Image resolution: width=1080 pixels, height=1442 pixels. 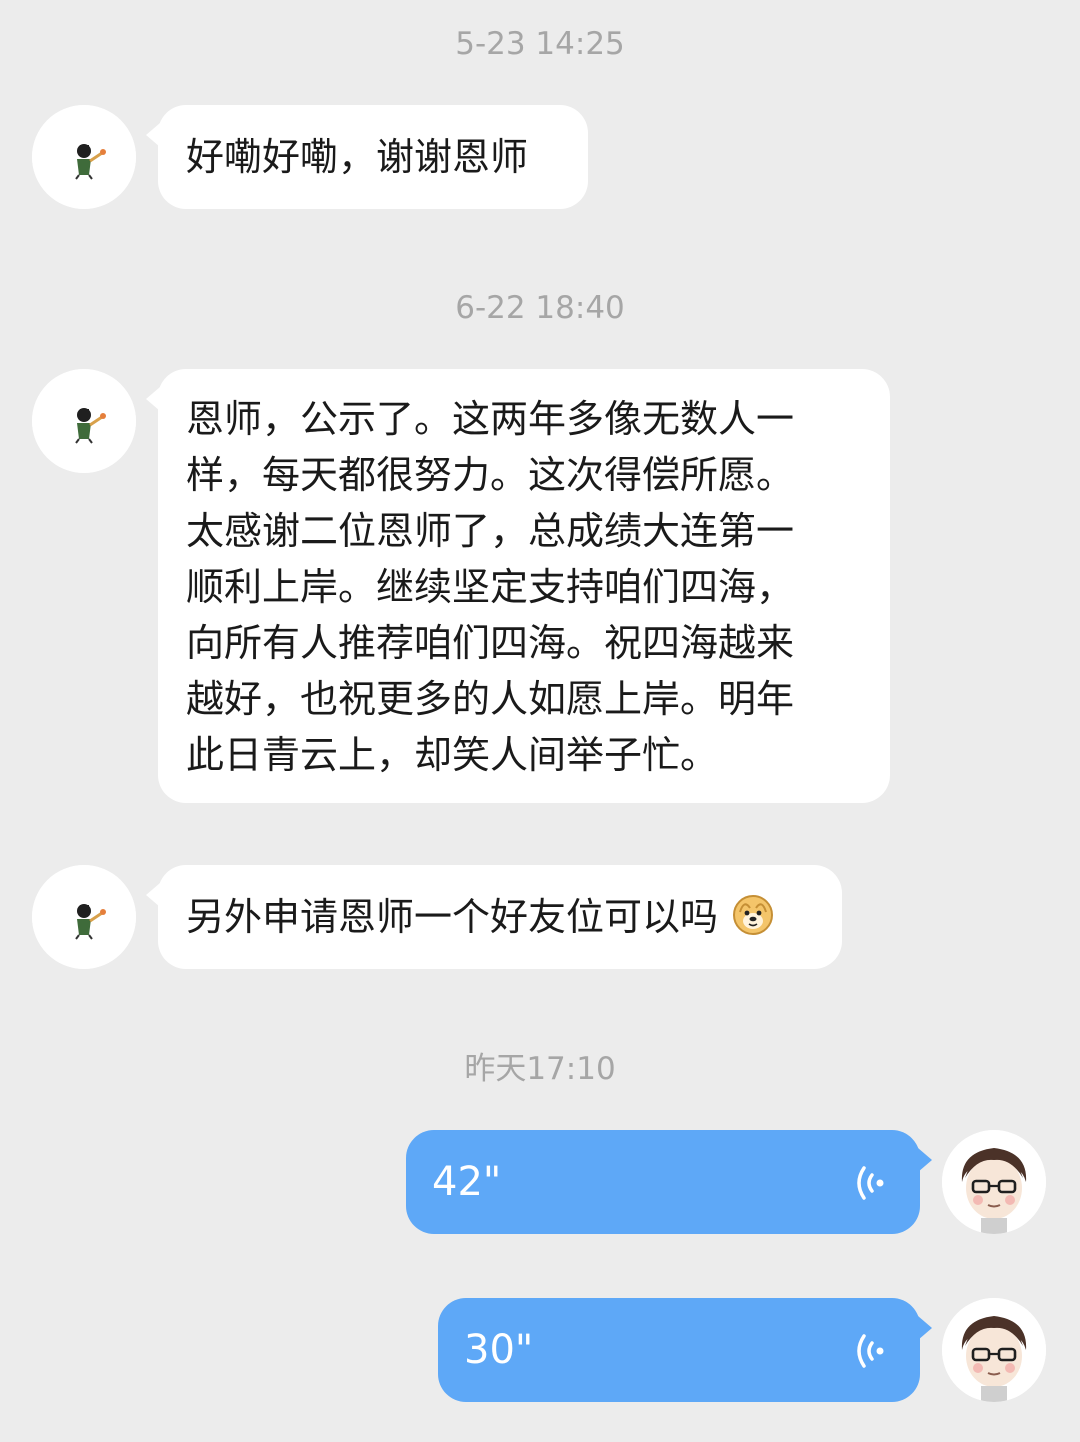 What do you see at coordinates (490, 587) in the screenshot?
I see `message-line: 顺利上岸。继续坚定支持咱们四海，` at bounding box center [490, 587].